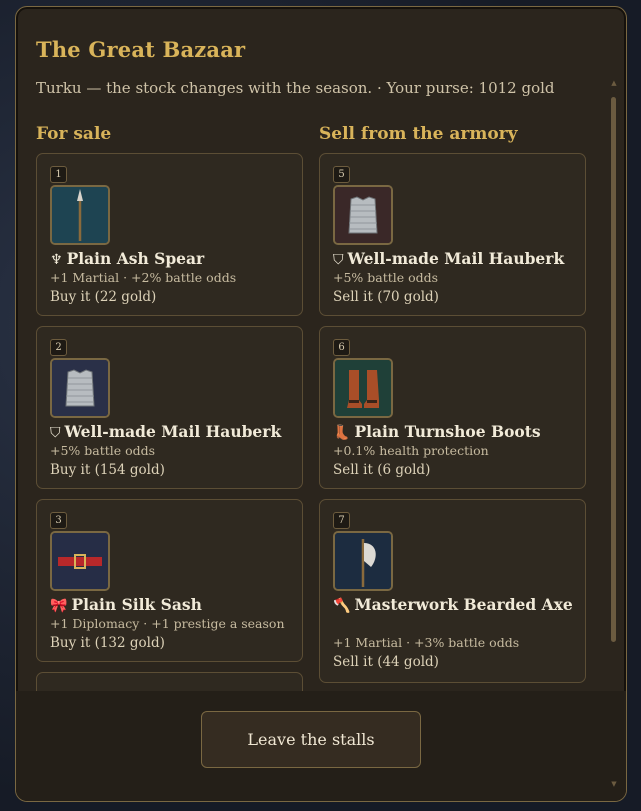 The image size is (641, 811). Describe the element at coordinates (80, 561) in the screenshot. I see `silk-sash-item-image` at that location.